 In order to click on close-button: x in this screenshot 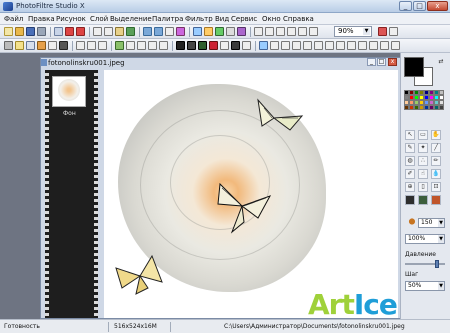, I will do `click(437, 6)`.